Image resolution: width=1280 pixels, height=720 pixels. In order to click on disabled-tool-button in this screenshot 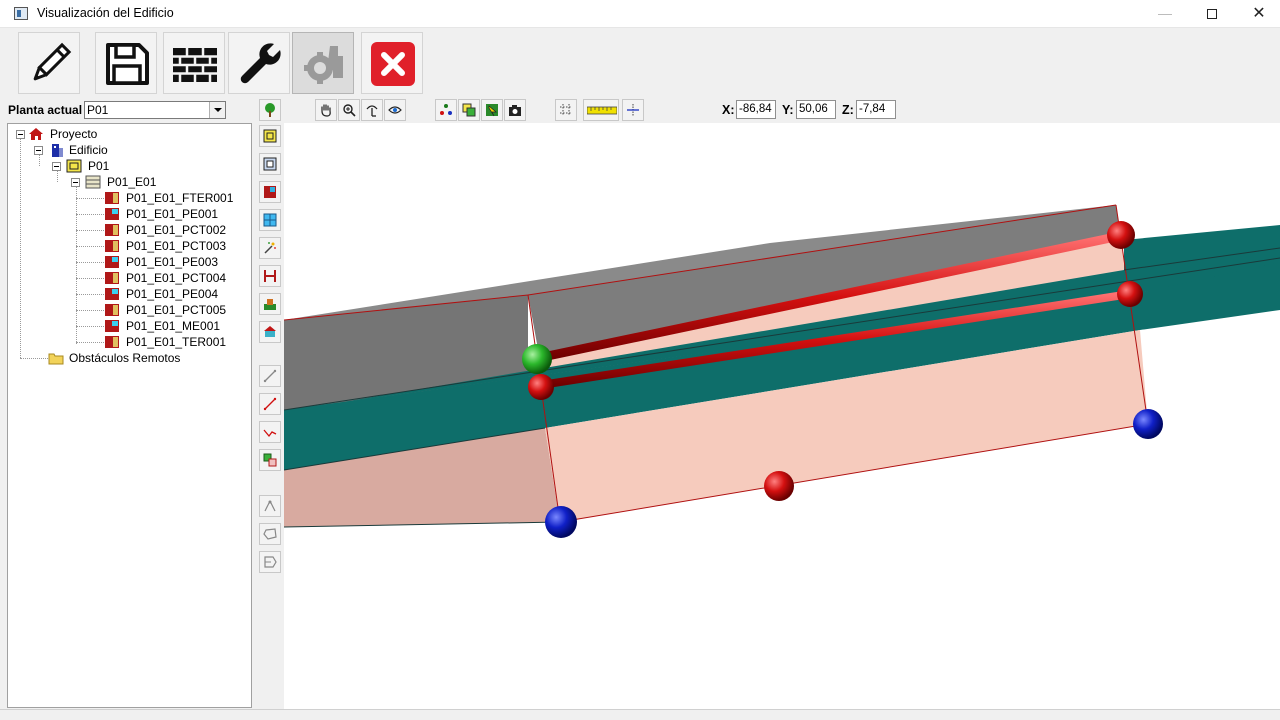, I will do `click(323, 63)`.